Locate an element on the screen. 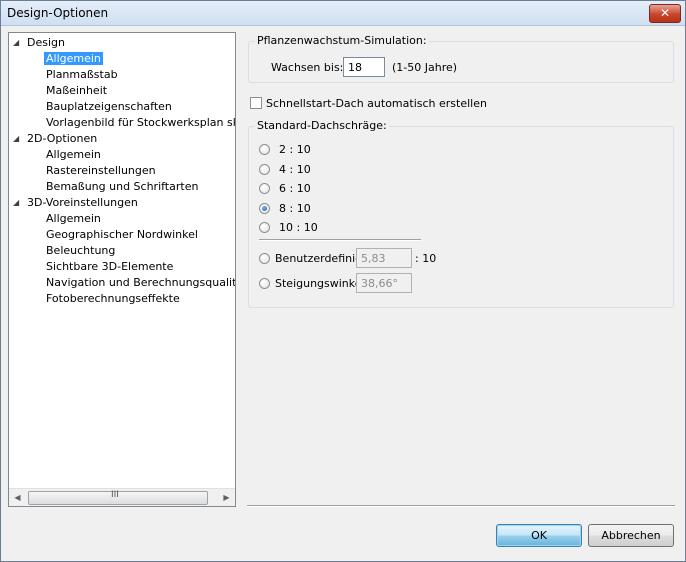 The height and width of the screenshot is (562, 686). tree-item: Geographischer Nordwinkel is located at coordinates (122, 235).